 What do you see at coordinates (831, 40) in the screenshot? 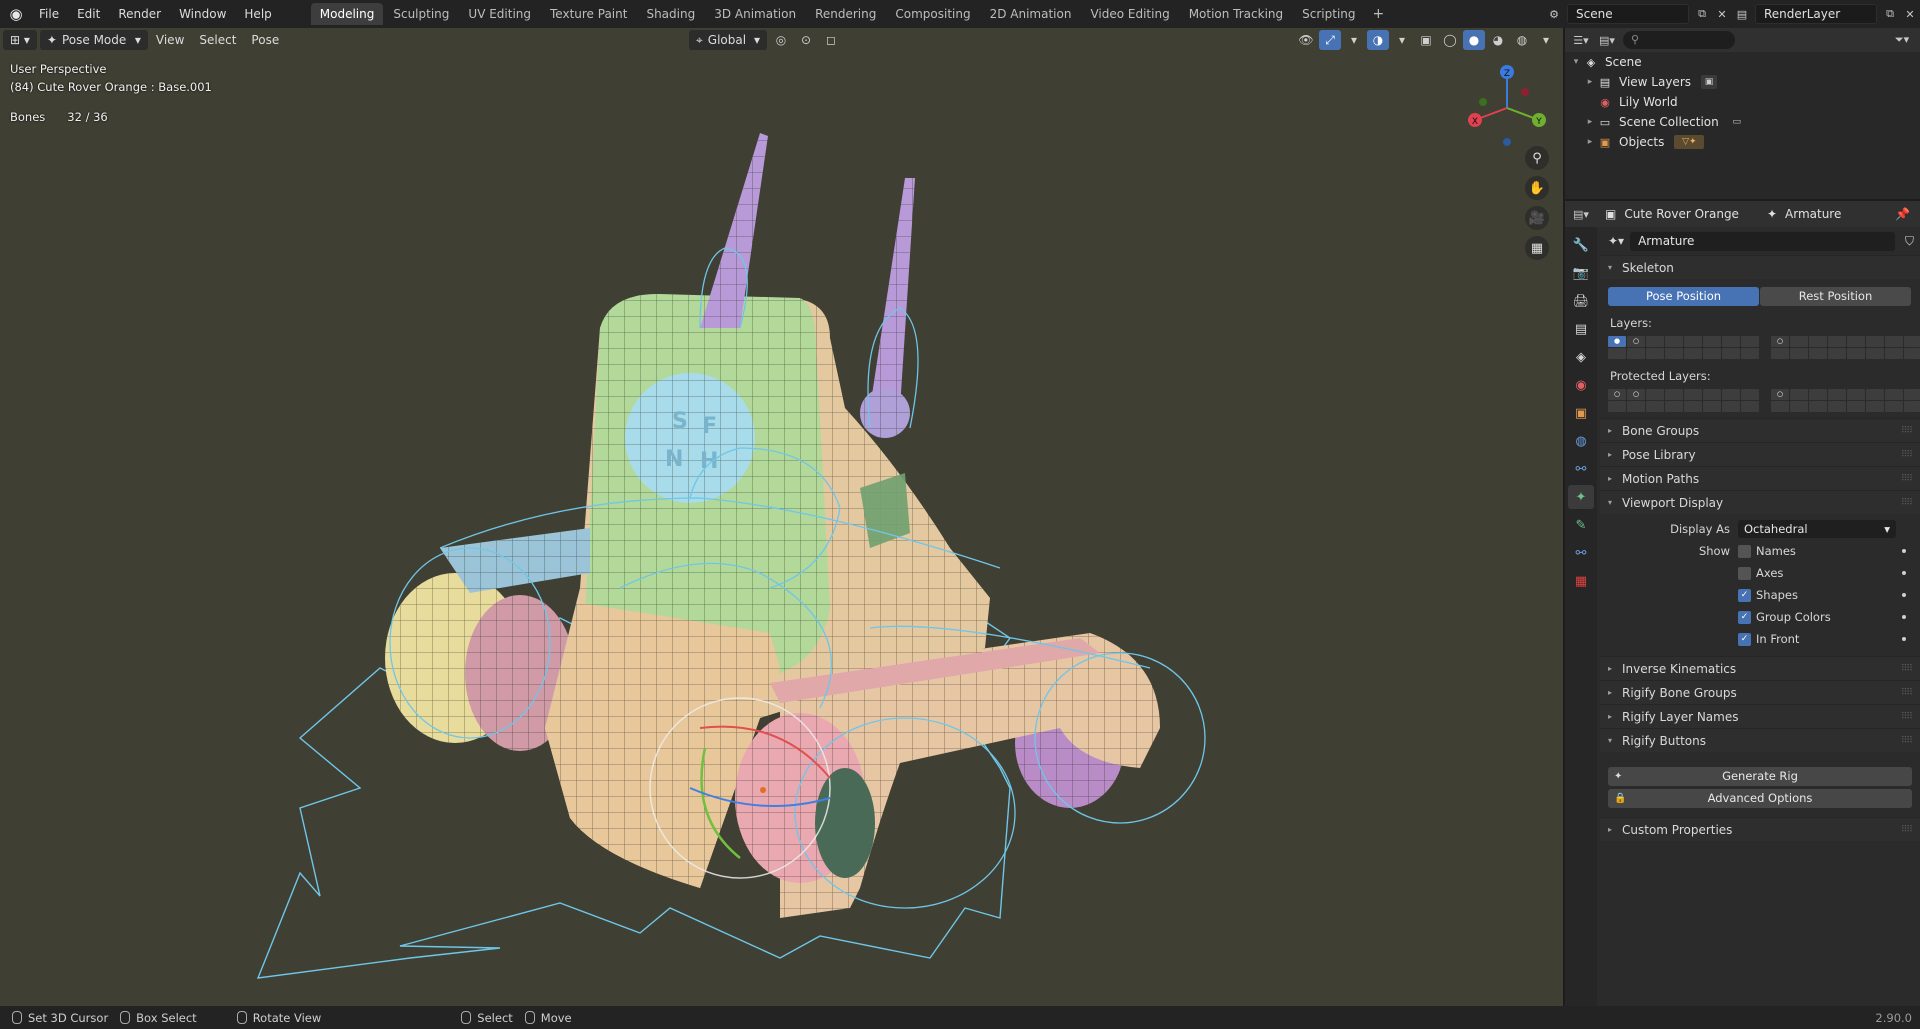
I see `proportional-icon: ◻` at bounding box center [831, 40].